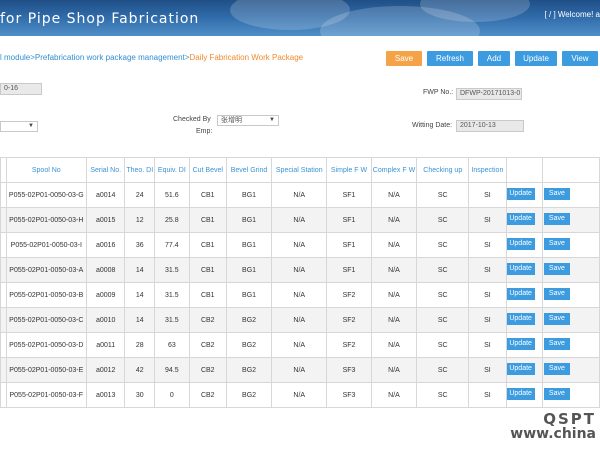 The height and width of the screenshot is (450, 600). Describe the element at coordinates (19, 126) in the screenshot. I see `filter-select: ▼` at that location.